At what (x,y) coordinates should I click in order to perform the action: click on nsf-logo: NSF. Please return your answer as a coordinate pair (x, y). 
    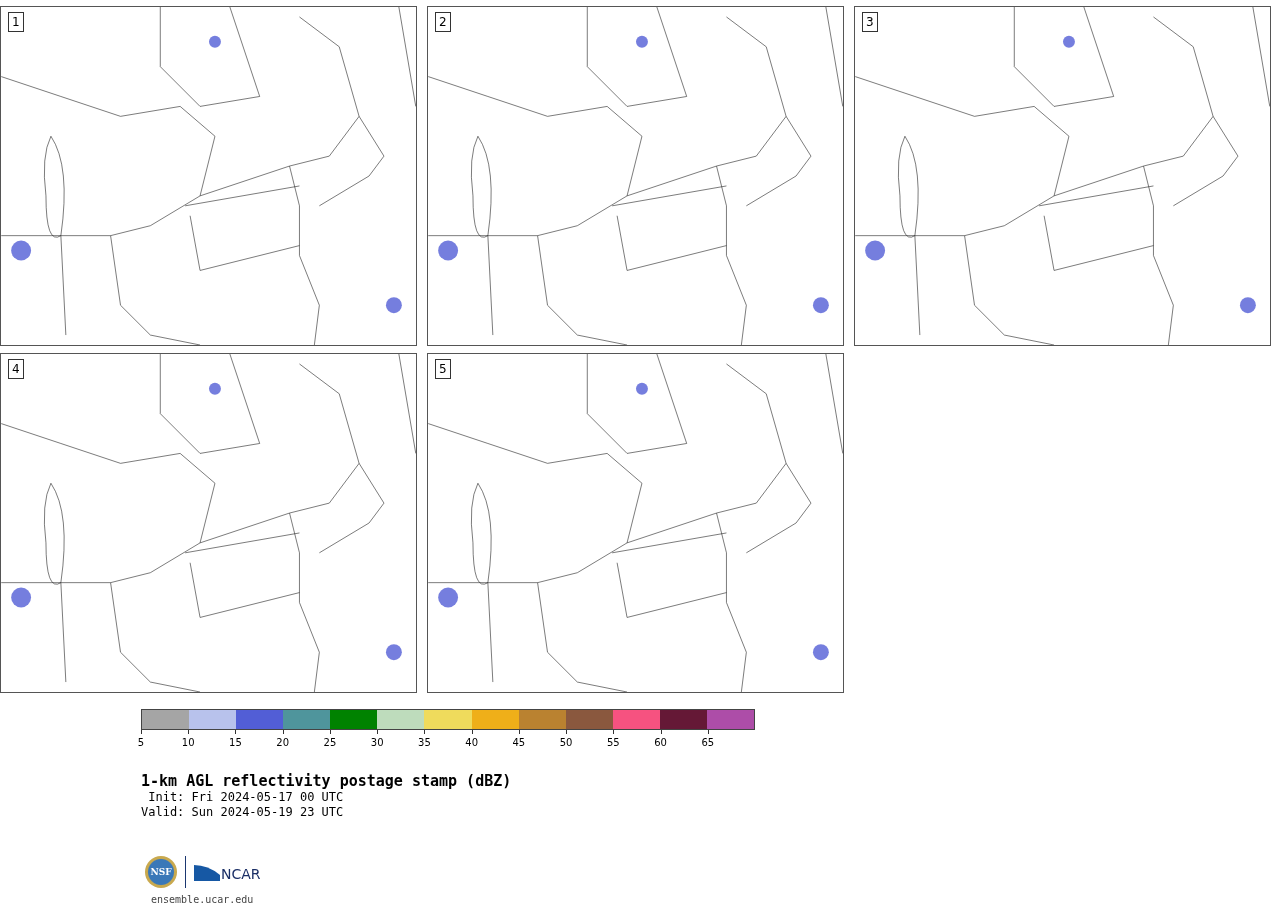
    Looking at the image, I should click on (161, 872).